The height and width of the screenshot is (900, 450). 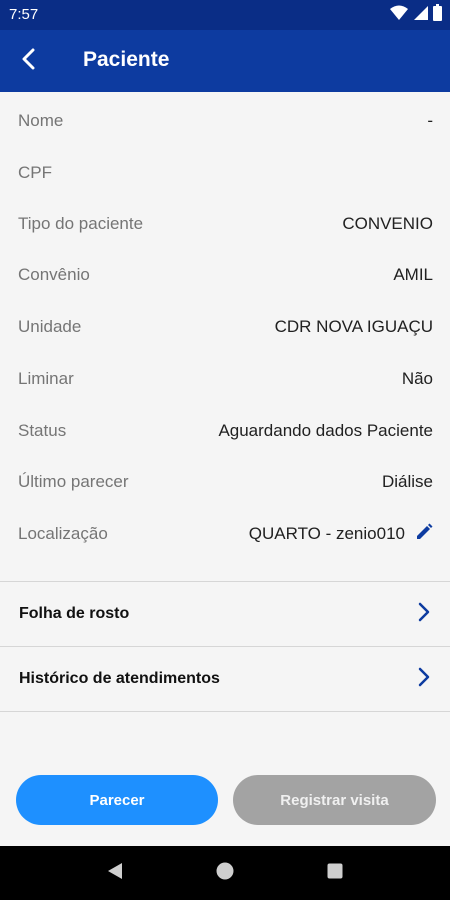 I want to click on status-time: 7:57, so click(x=24, y=14).